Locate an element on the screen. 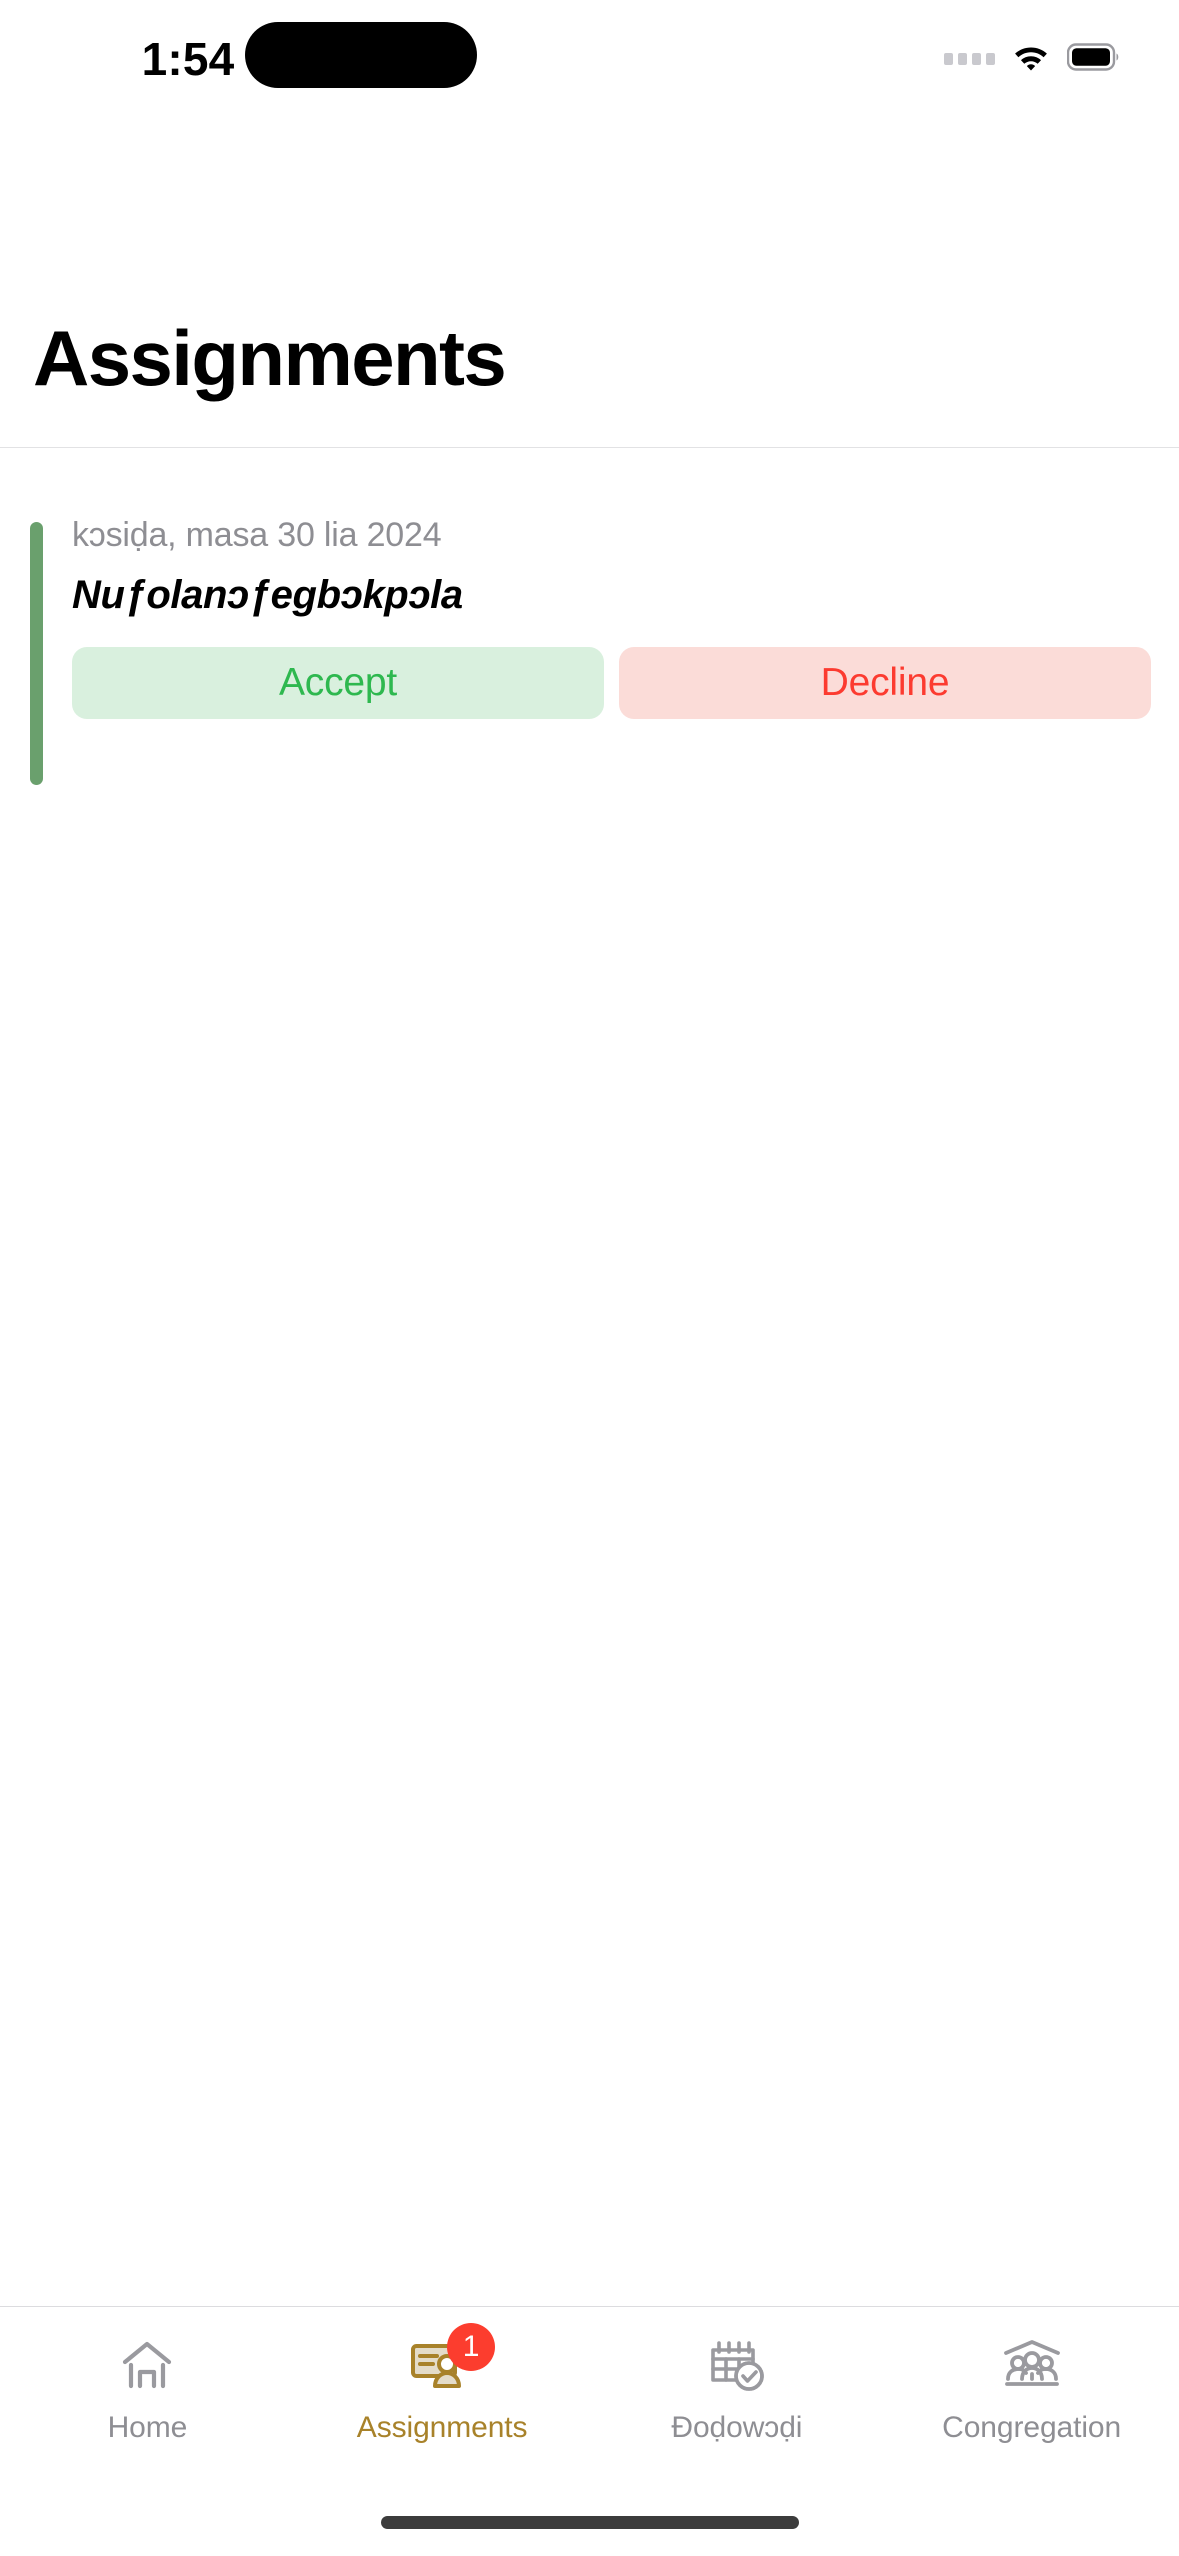 This screenshot has height=2556, width=1179. id-card-person-icon: 1 is located at coordinates (448, 2362).